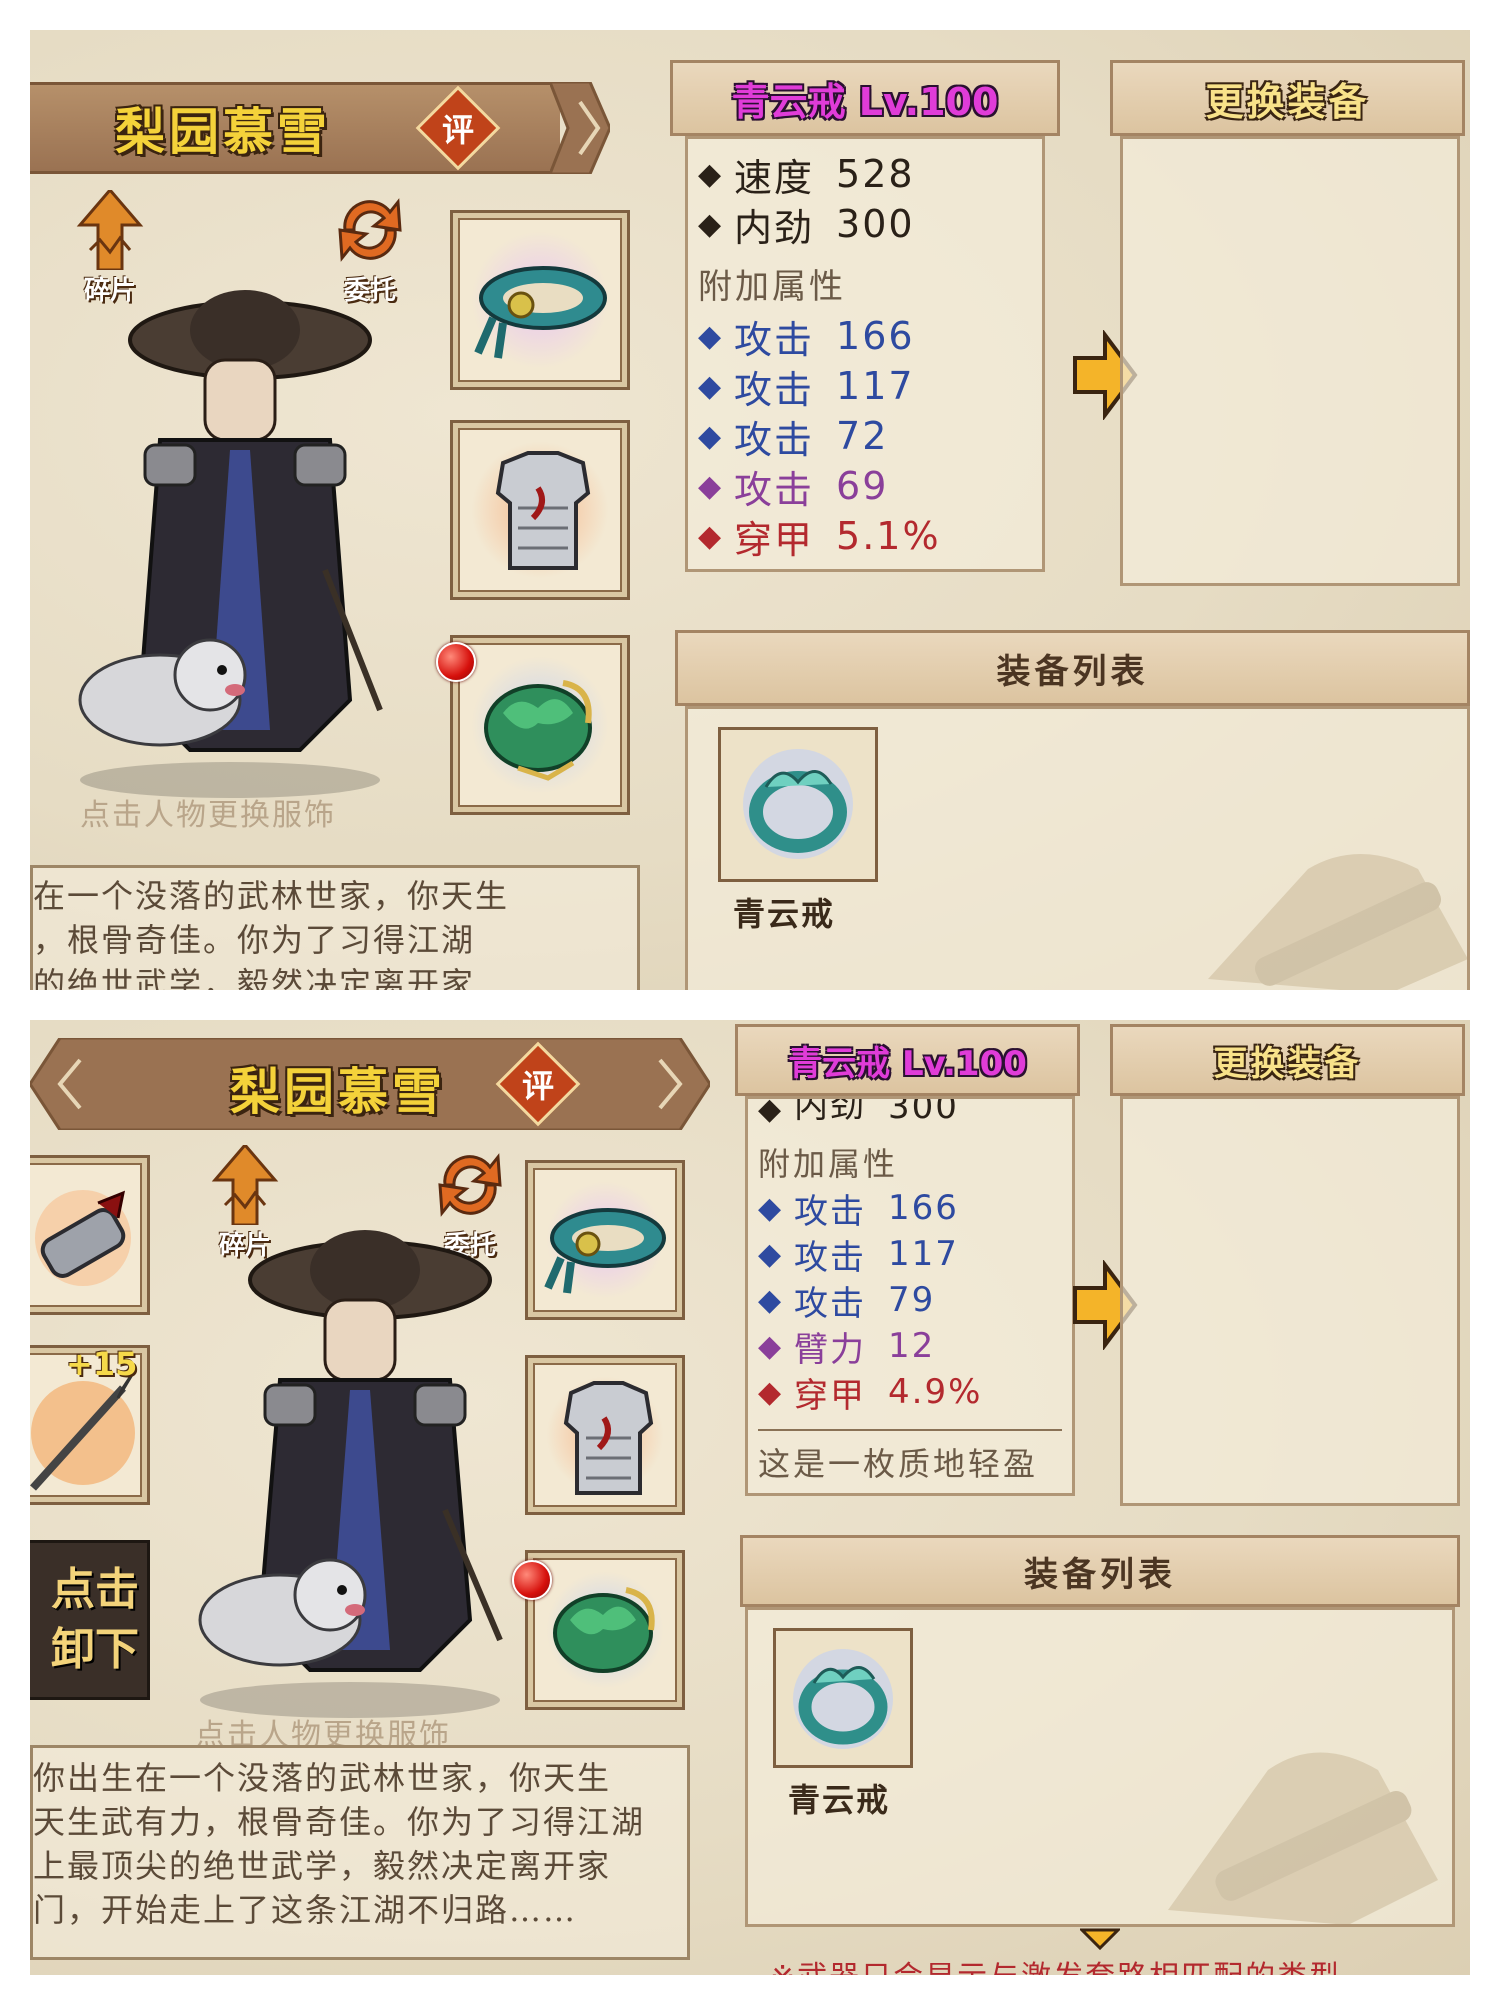 The width and height of the screenshot is (1500, 2000). Describe the element at coordinates (254, 977) in the screenshot. I see `description-line: 的绝世武学，毅然决定离开家` at that location.